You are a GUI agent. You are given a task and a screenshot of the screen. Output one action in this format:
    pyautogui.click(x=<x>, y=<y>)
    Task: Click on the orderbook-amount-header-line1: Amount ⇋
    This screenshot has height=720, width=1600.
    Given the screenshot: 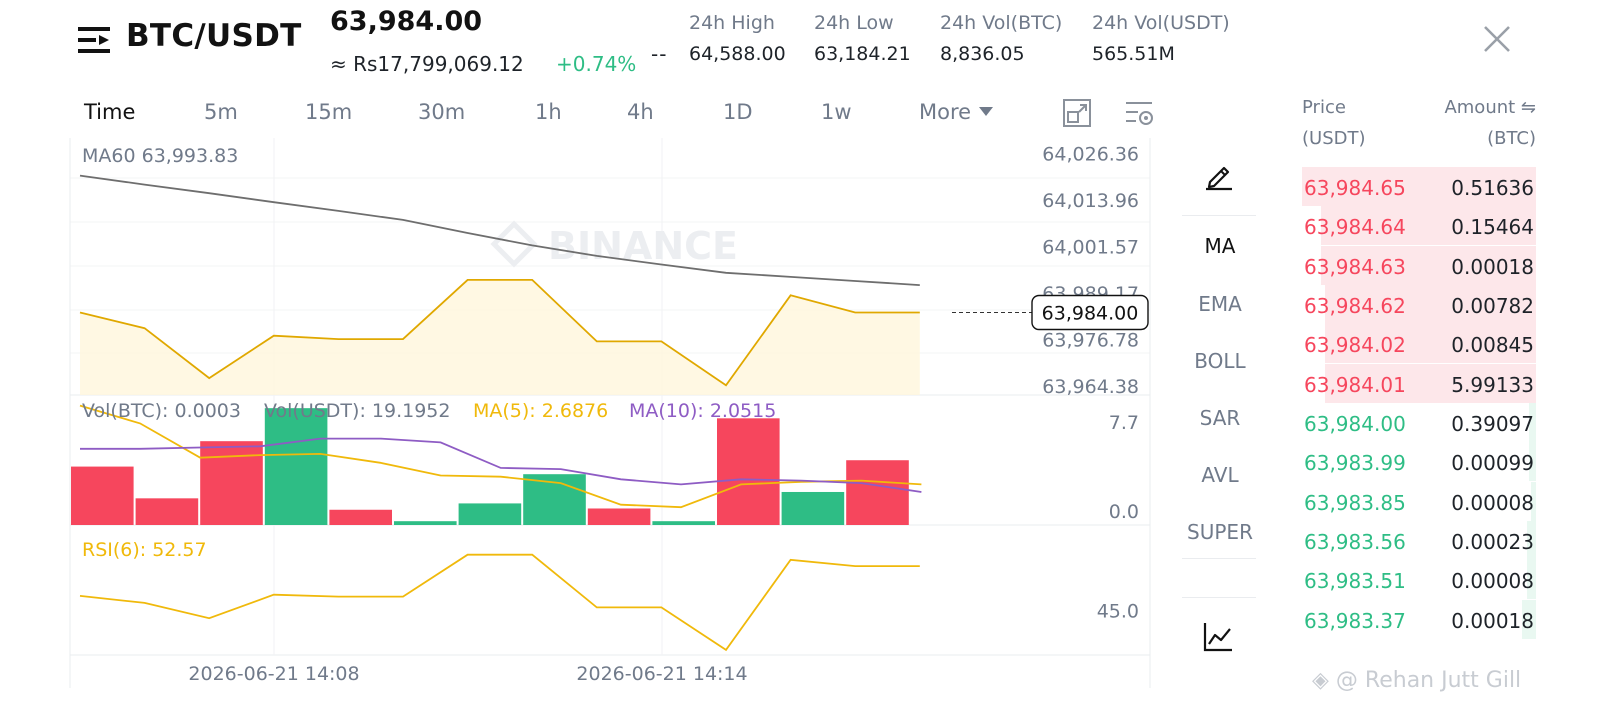 What is the action you would take?
    pyautogui.click(x=1490, y=107)
    